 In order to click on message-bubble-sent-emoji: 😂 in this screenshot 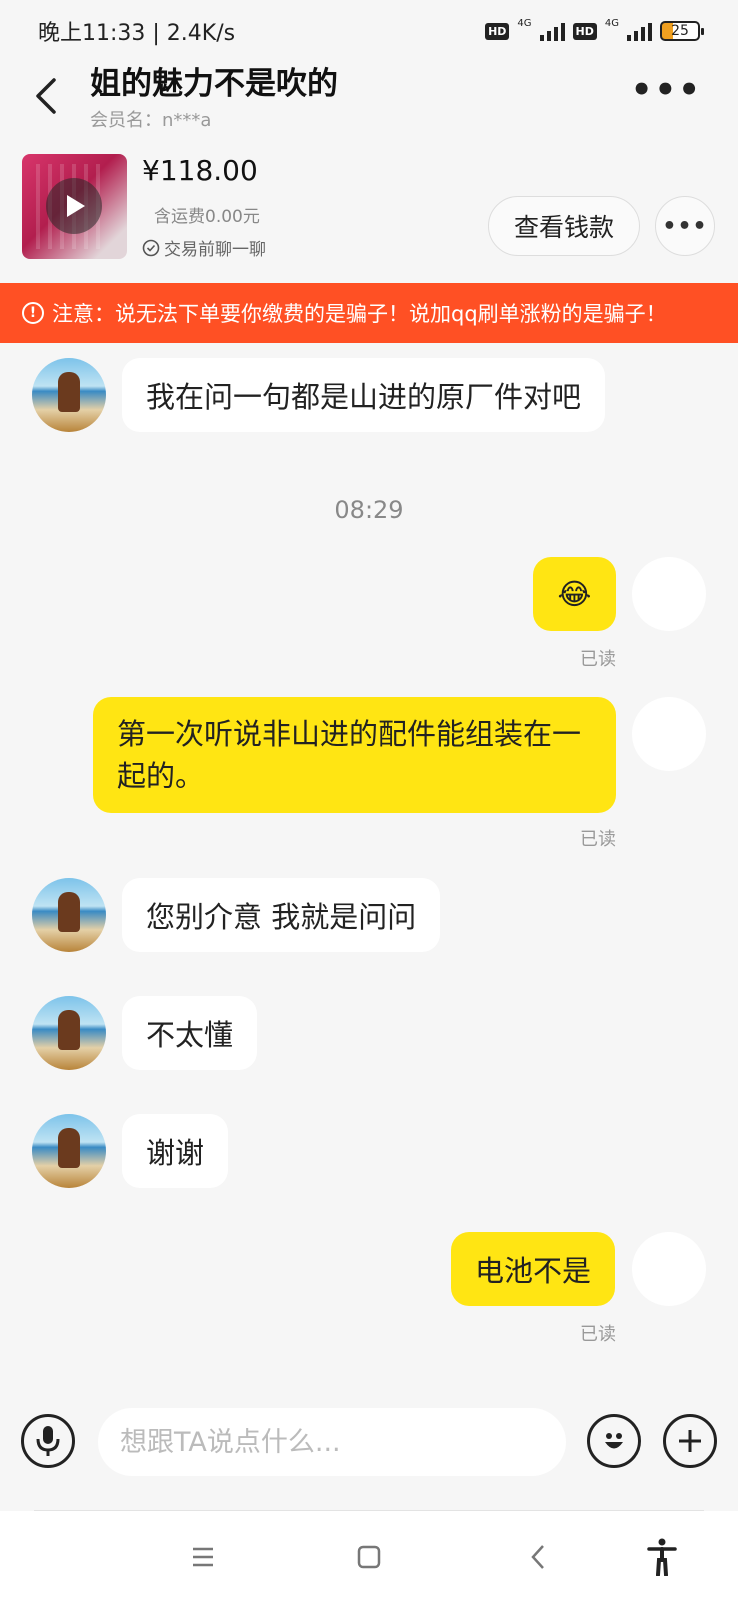, I will do `click(574, 594)`.